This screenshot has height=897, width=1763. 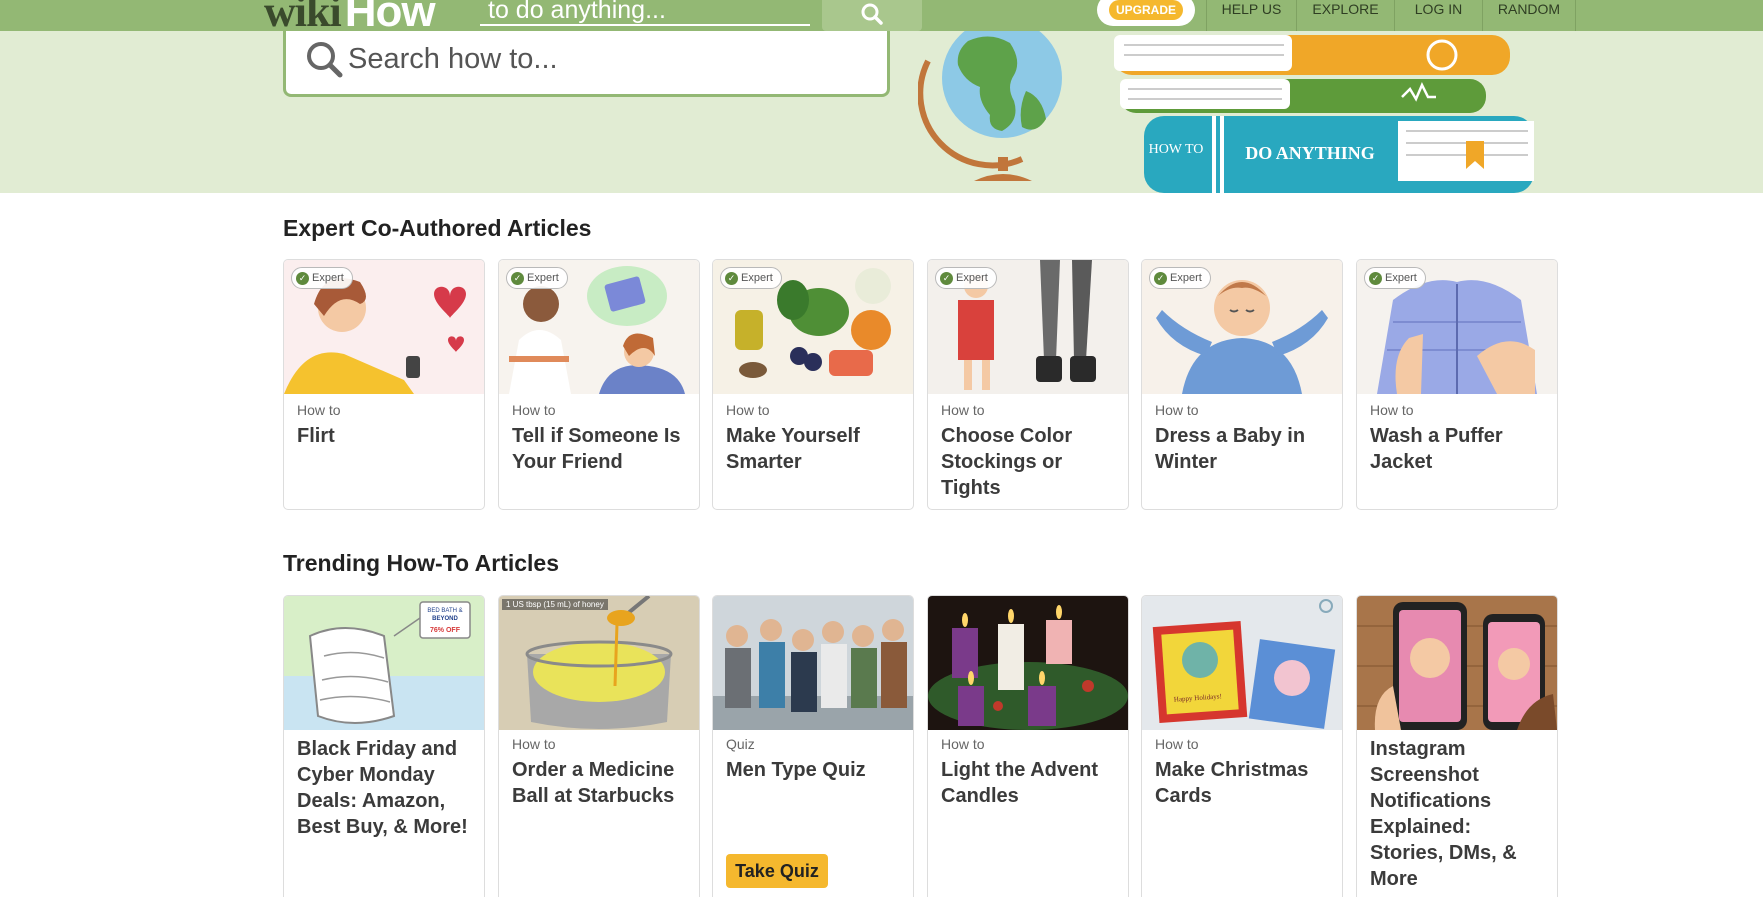 What do you see at coordinates (1457, 384) in the screenshot?
I see `article-card-puffer-jacket: ✓ Expert How to Wash a Puffer Jacket` at bounding box center [1457, 384].